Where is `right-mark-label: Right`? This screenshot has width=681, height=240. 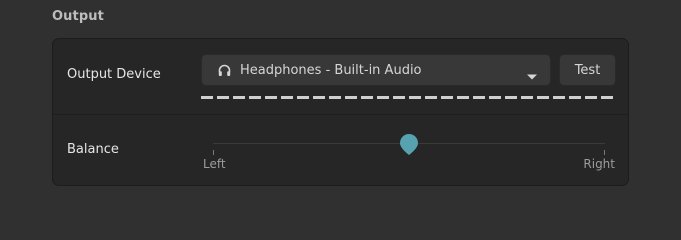 right-mark-label: Right is located at coordinates (599, 164).